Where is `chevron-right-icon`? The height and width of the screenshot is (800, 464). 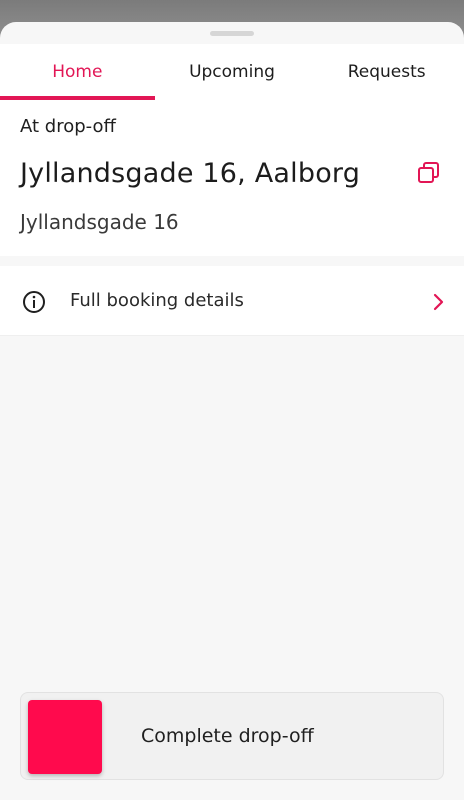 chevron-right-icon is located at coordinates (439, 302).